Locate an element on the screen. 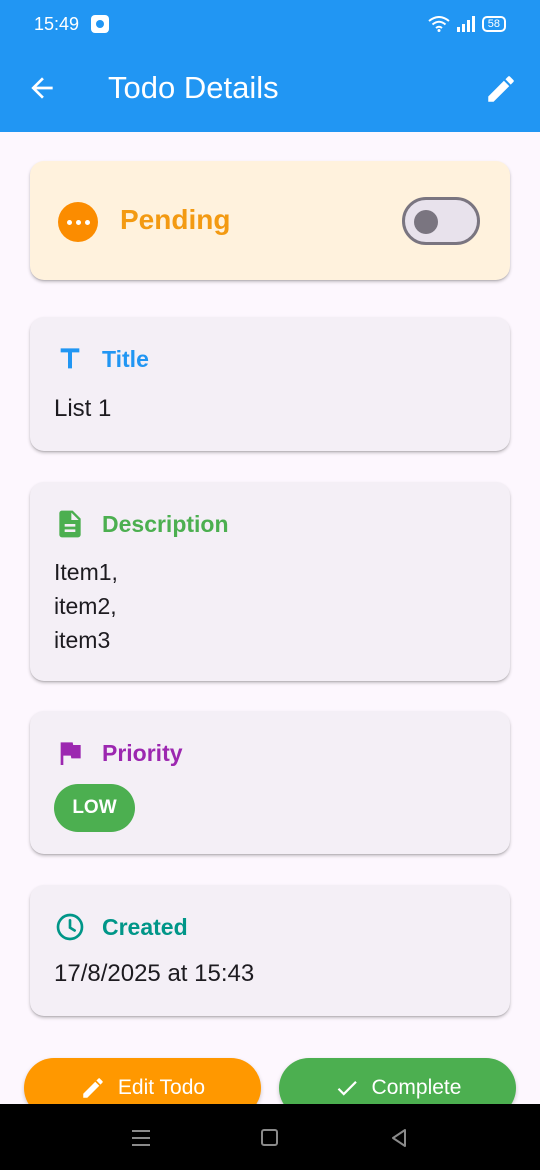 The width and height of the screenshot is (540, 1170). flag-icon is located at coordinates (70, 753).